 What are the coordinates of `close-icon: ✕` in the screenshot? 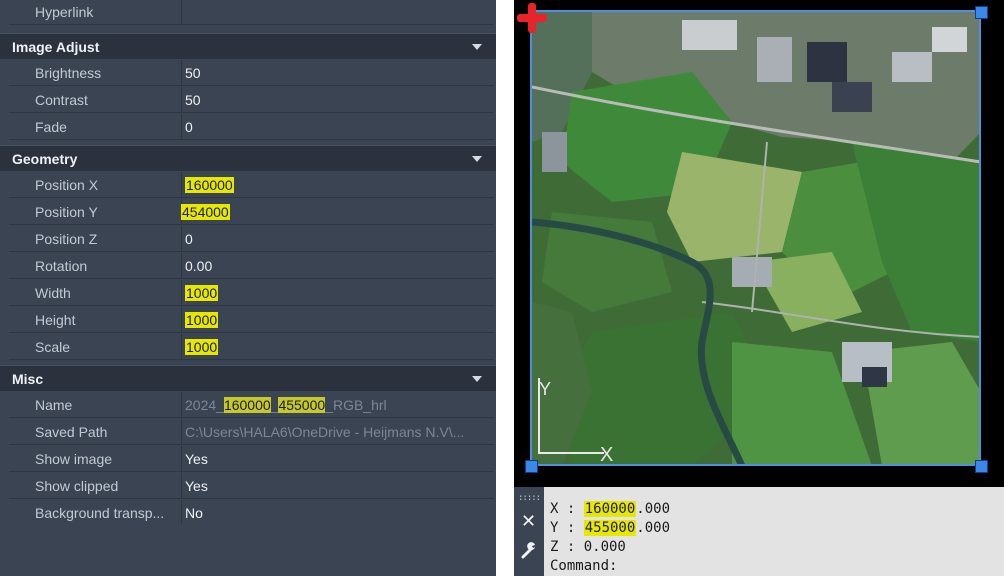 It's located at (528, 521).